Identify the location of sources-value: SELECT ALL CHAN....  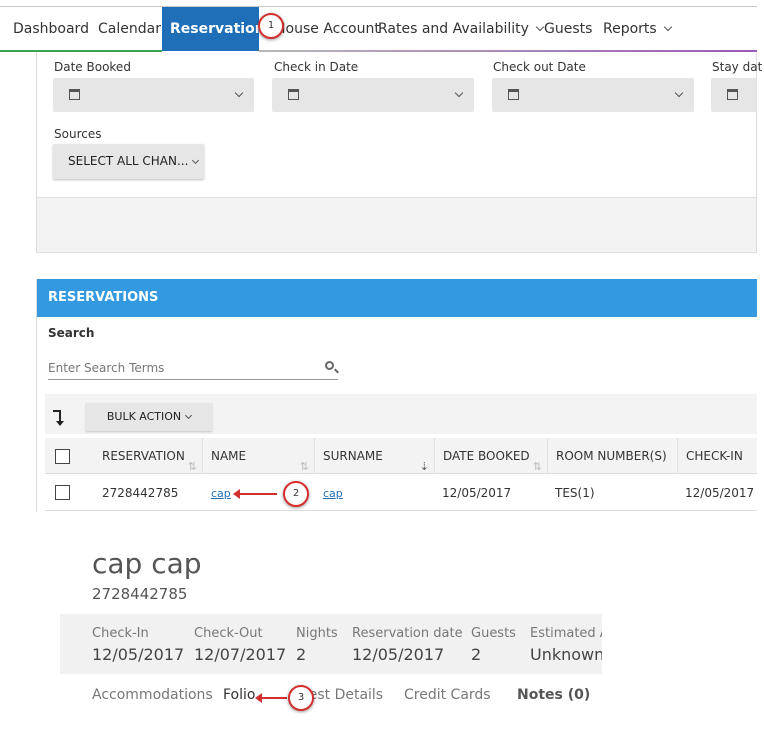
(128, 161).